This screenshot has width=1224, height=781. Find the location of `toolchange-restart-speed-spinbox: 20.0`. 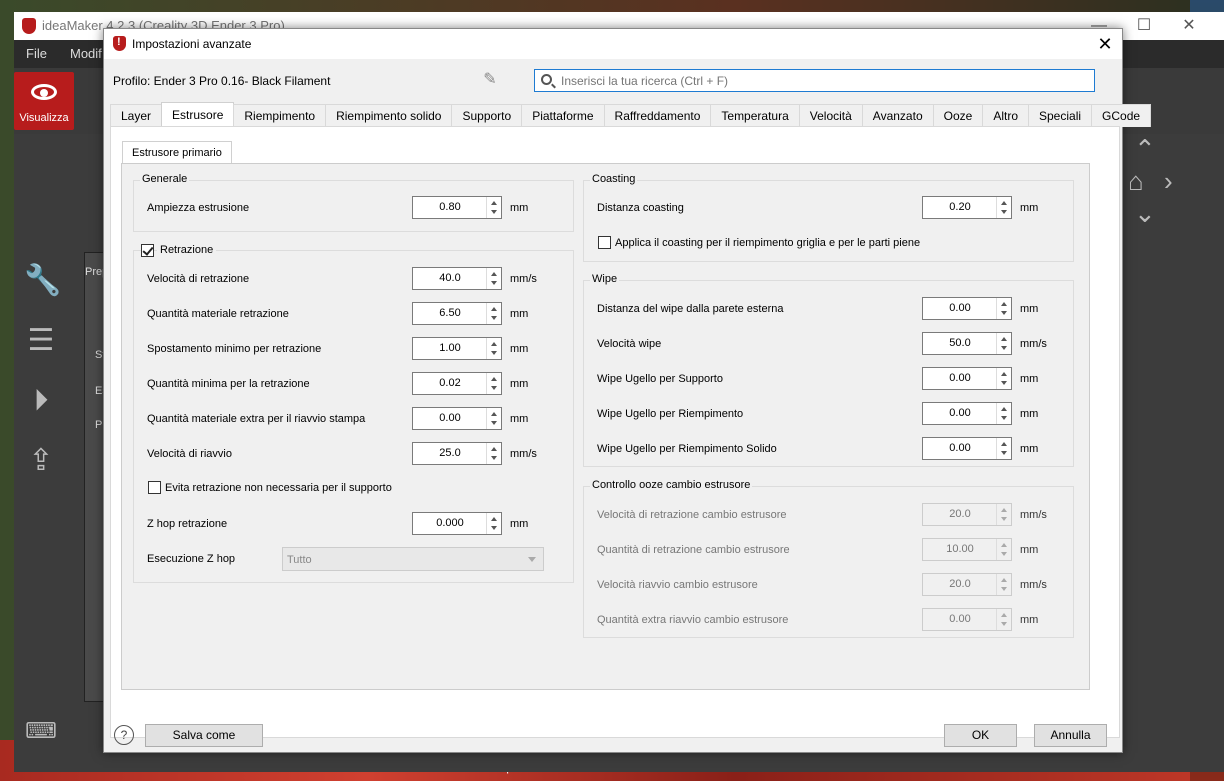

toolchange-restart-speed-spinbox: 20.0 is located at coordinates (967, 584).